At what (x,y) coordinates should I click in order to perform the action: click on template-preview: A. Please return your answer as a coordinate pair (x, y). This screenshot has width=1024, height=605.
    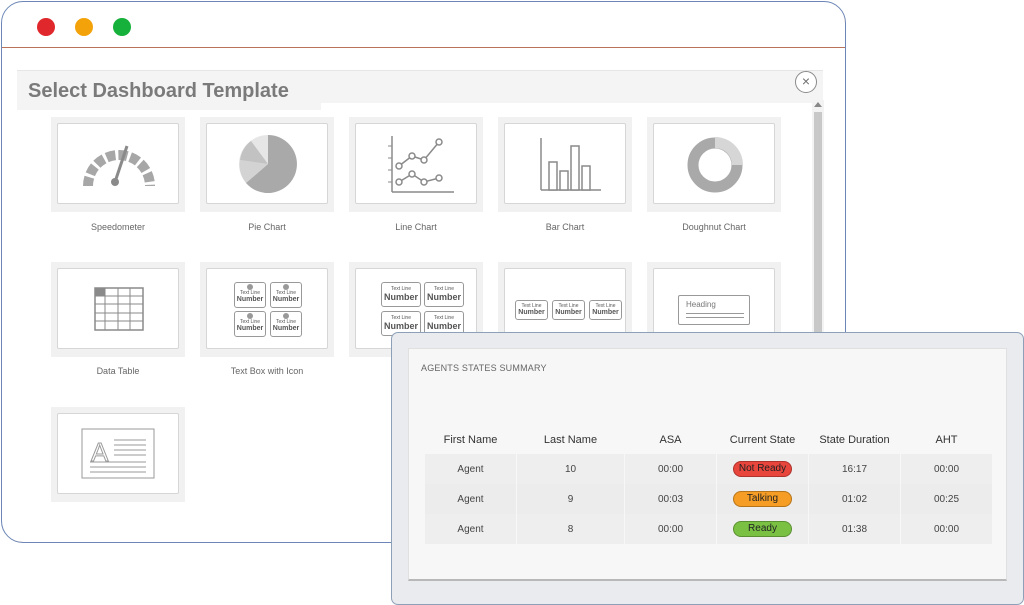
    Looking at the image, I should click on (118, 453).